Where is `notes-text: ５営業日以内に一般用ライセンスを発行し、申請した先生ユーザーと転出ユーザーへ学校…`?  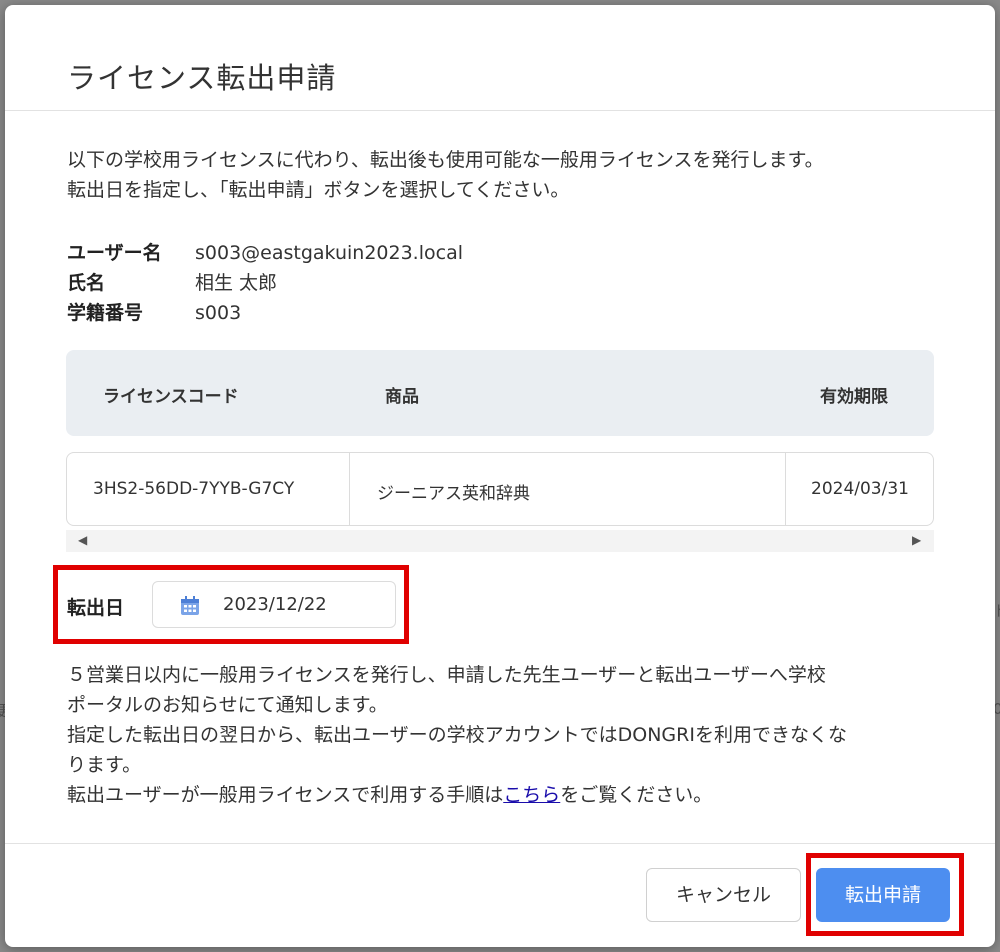 notes-text: ５営業日以内に一般用ライセンスを発行し、申請した先生ユーザーと転出ユーザーへ学校… is located at coordinates (457, 735).